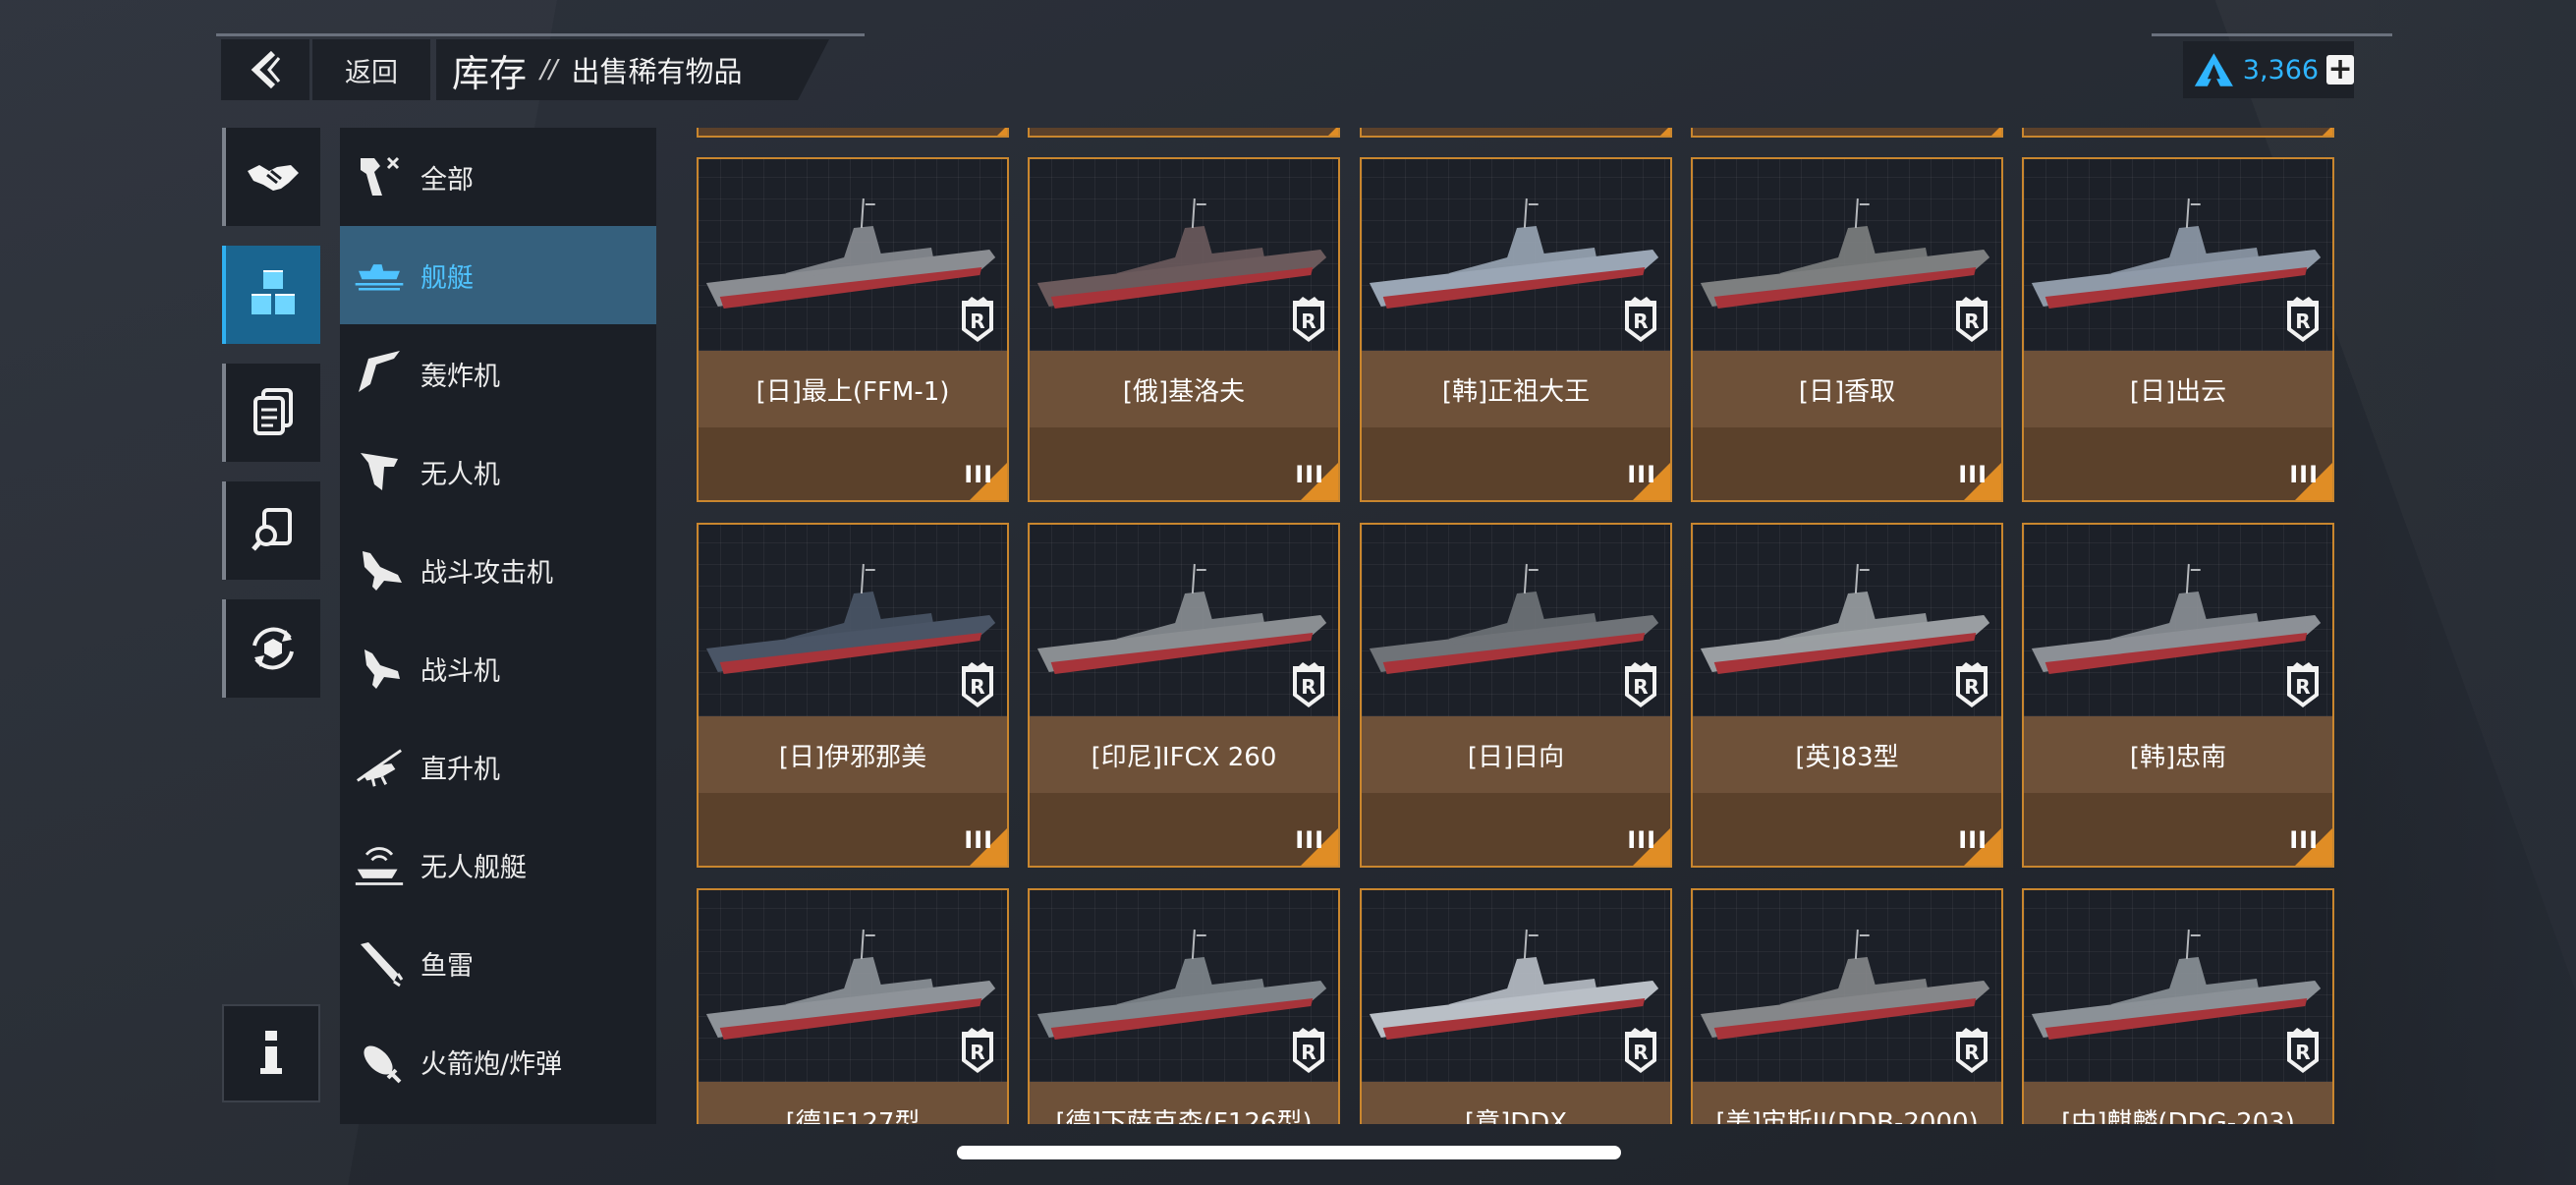 Image resolution: width=2576 pixels, height=1185 pixels. Describe the element at coordinates (498, 275) in the screenshot. I see `category-item-ships: 舰艇` at that location.